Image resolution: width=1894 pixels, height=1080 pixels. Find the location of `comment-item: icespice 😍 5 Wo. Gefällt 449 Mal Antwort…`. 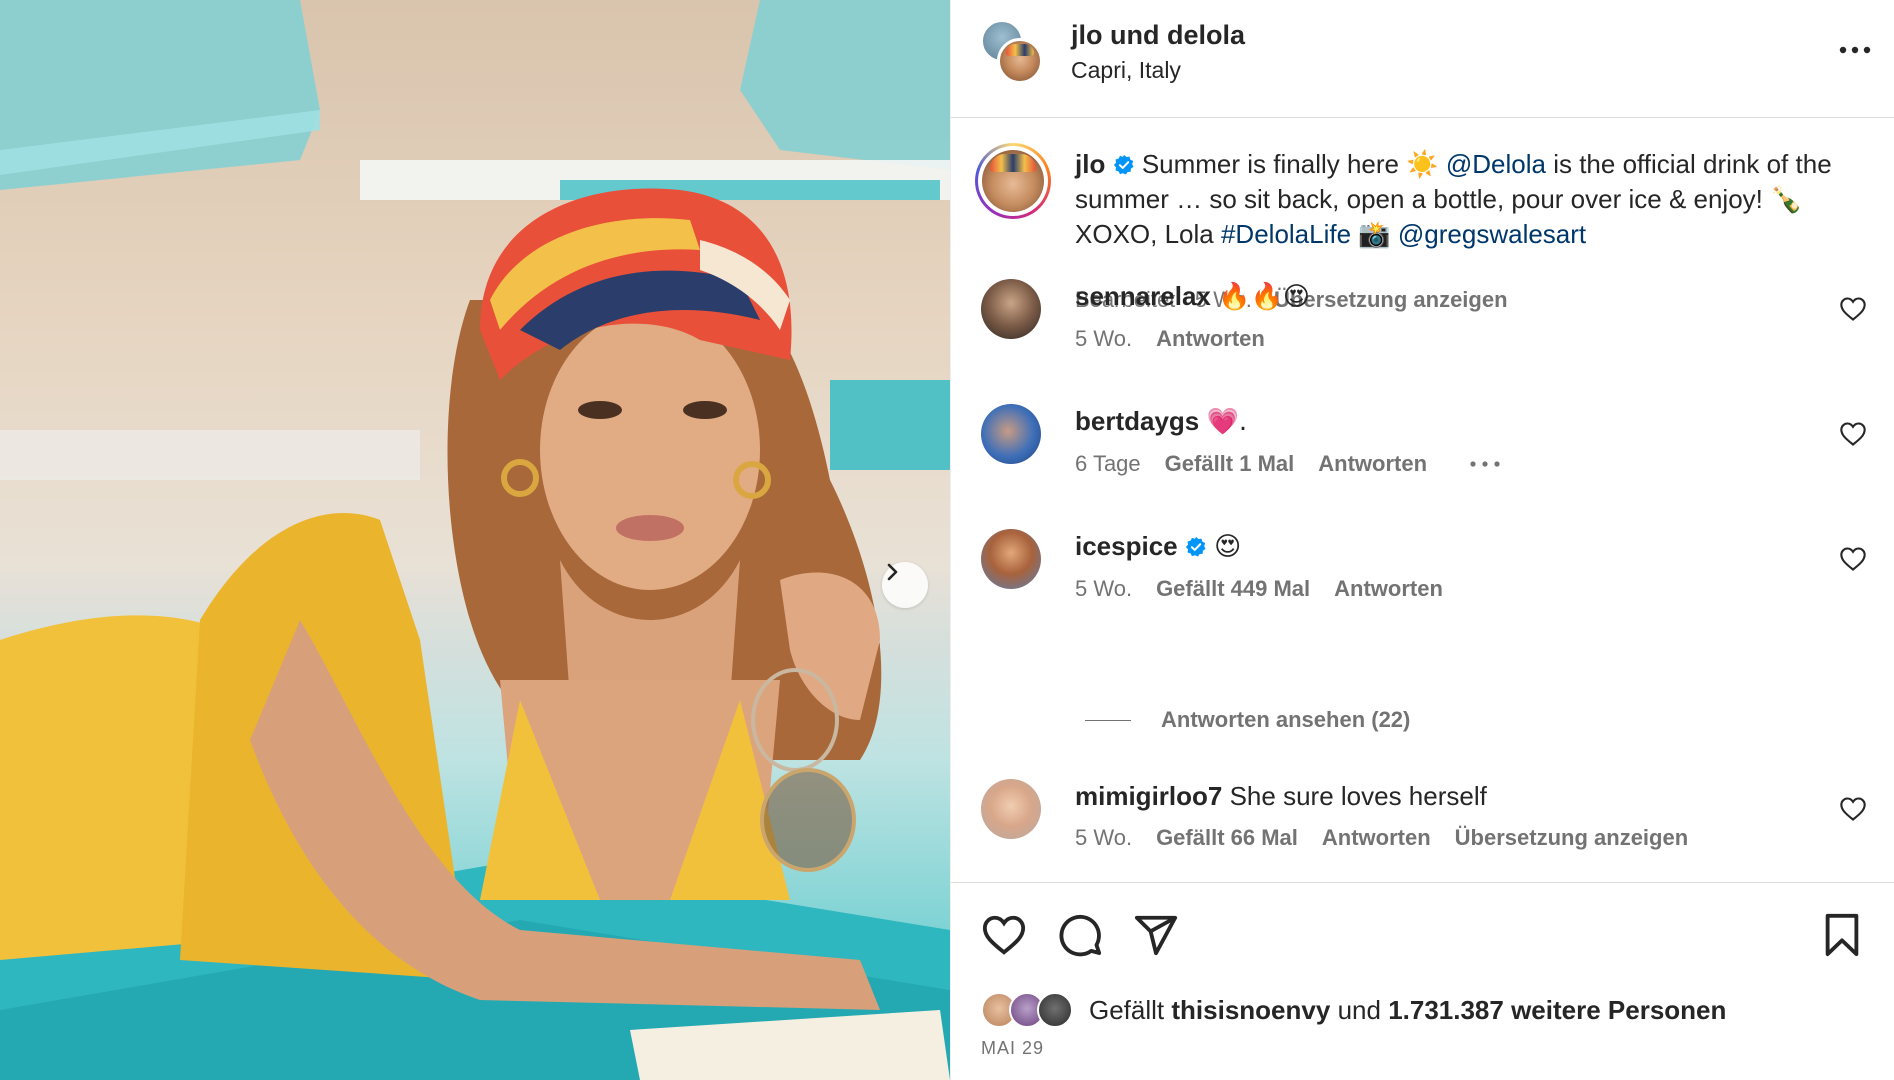

comment-item: icespice 😍 5 Wo. Gefällt 449 Mal Antwort… is located at coordinates (1431, 584).